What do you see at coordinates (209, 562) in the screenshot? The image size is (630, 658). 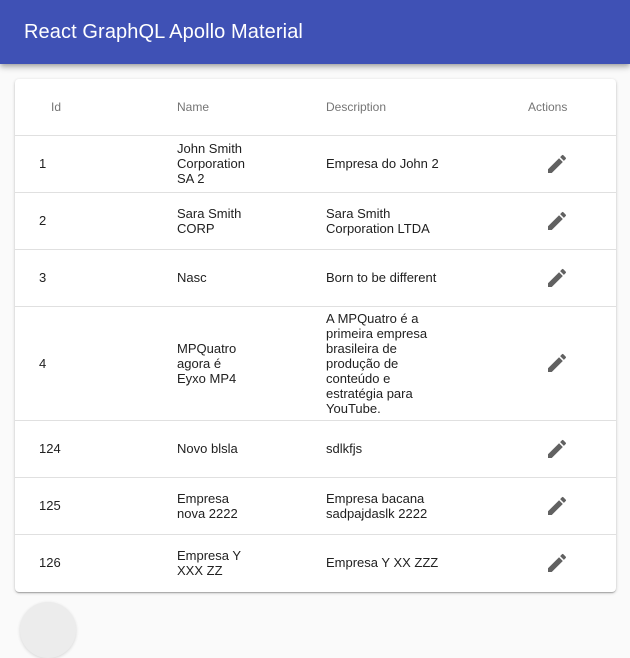 I see `cell-name-text: Empresa Y XXX ZZ` at bounding box center [209, 562].